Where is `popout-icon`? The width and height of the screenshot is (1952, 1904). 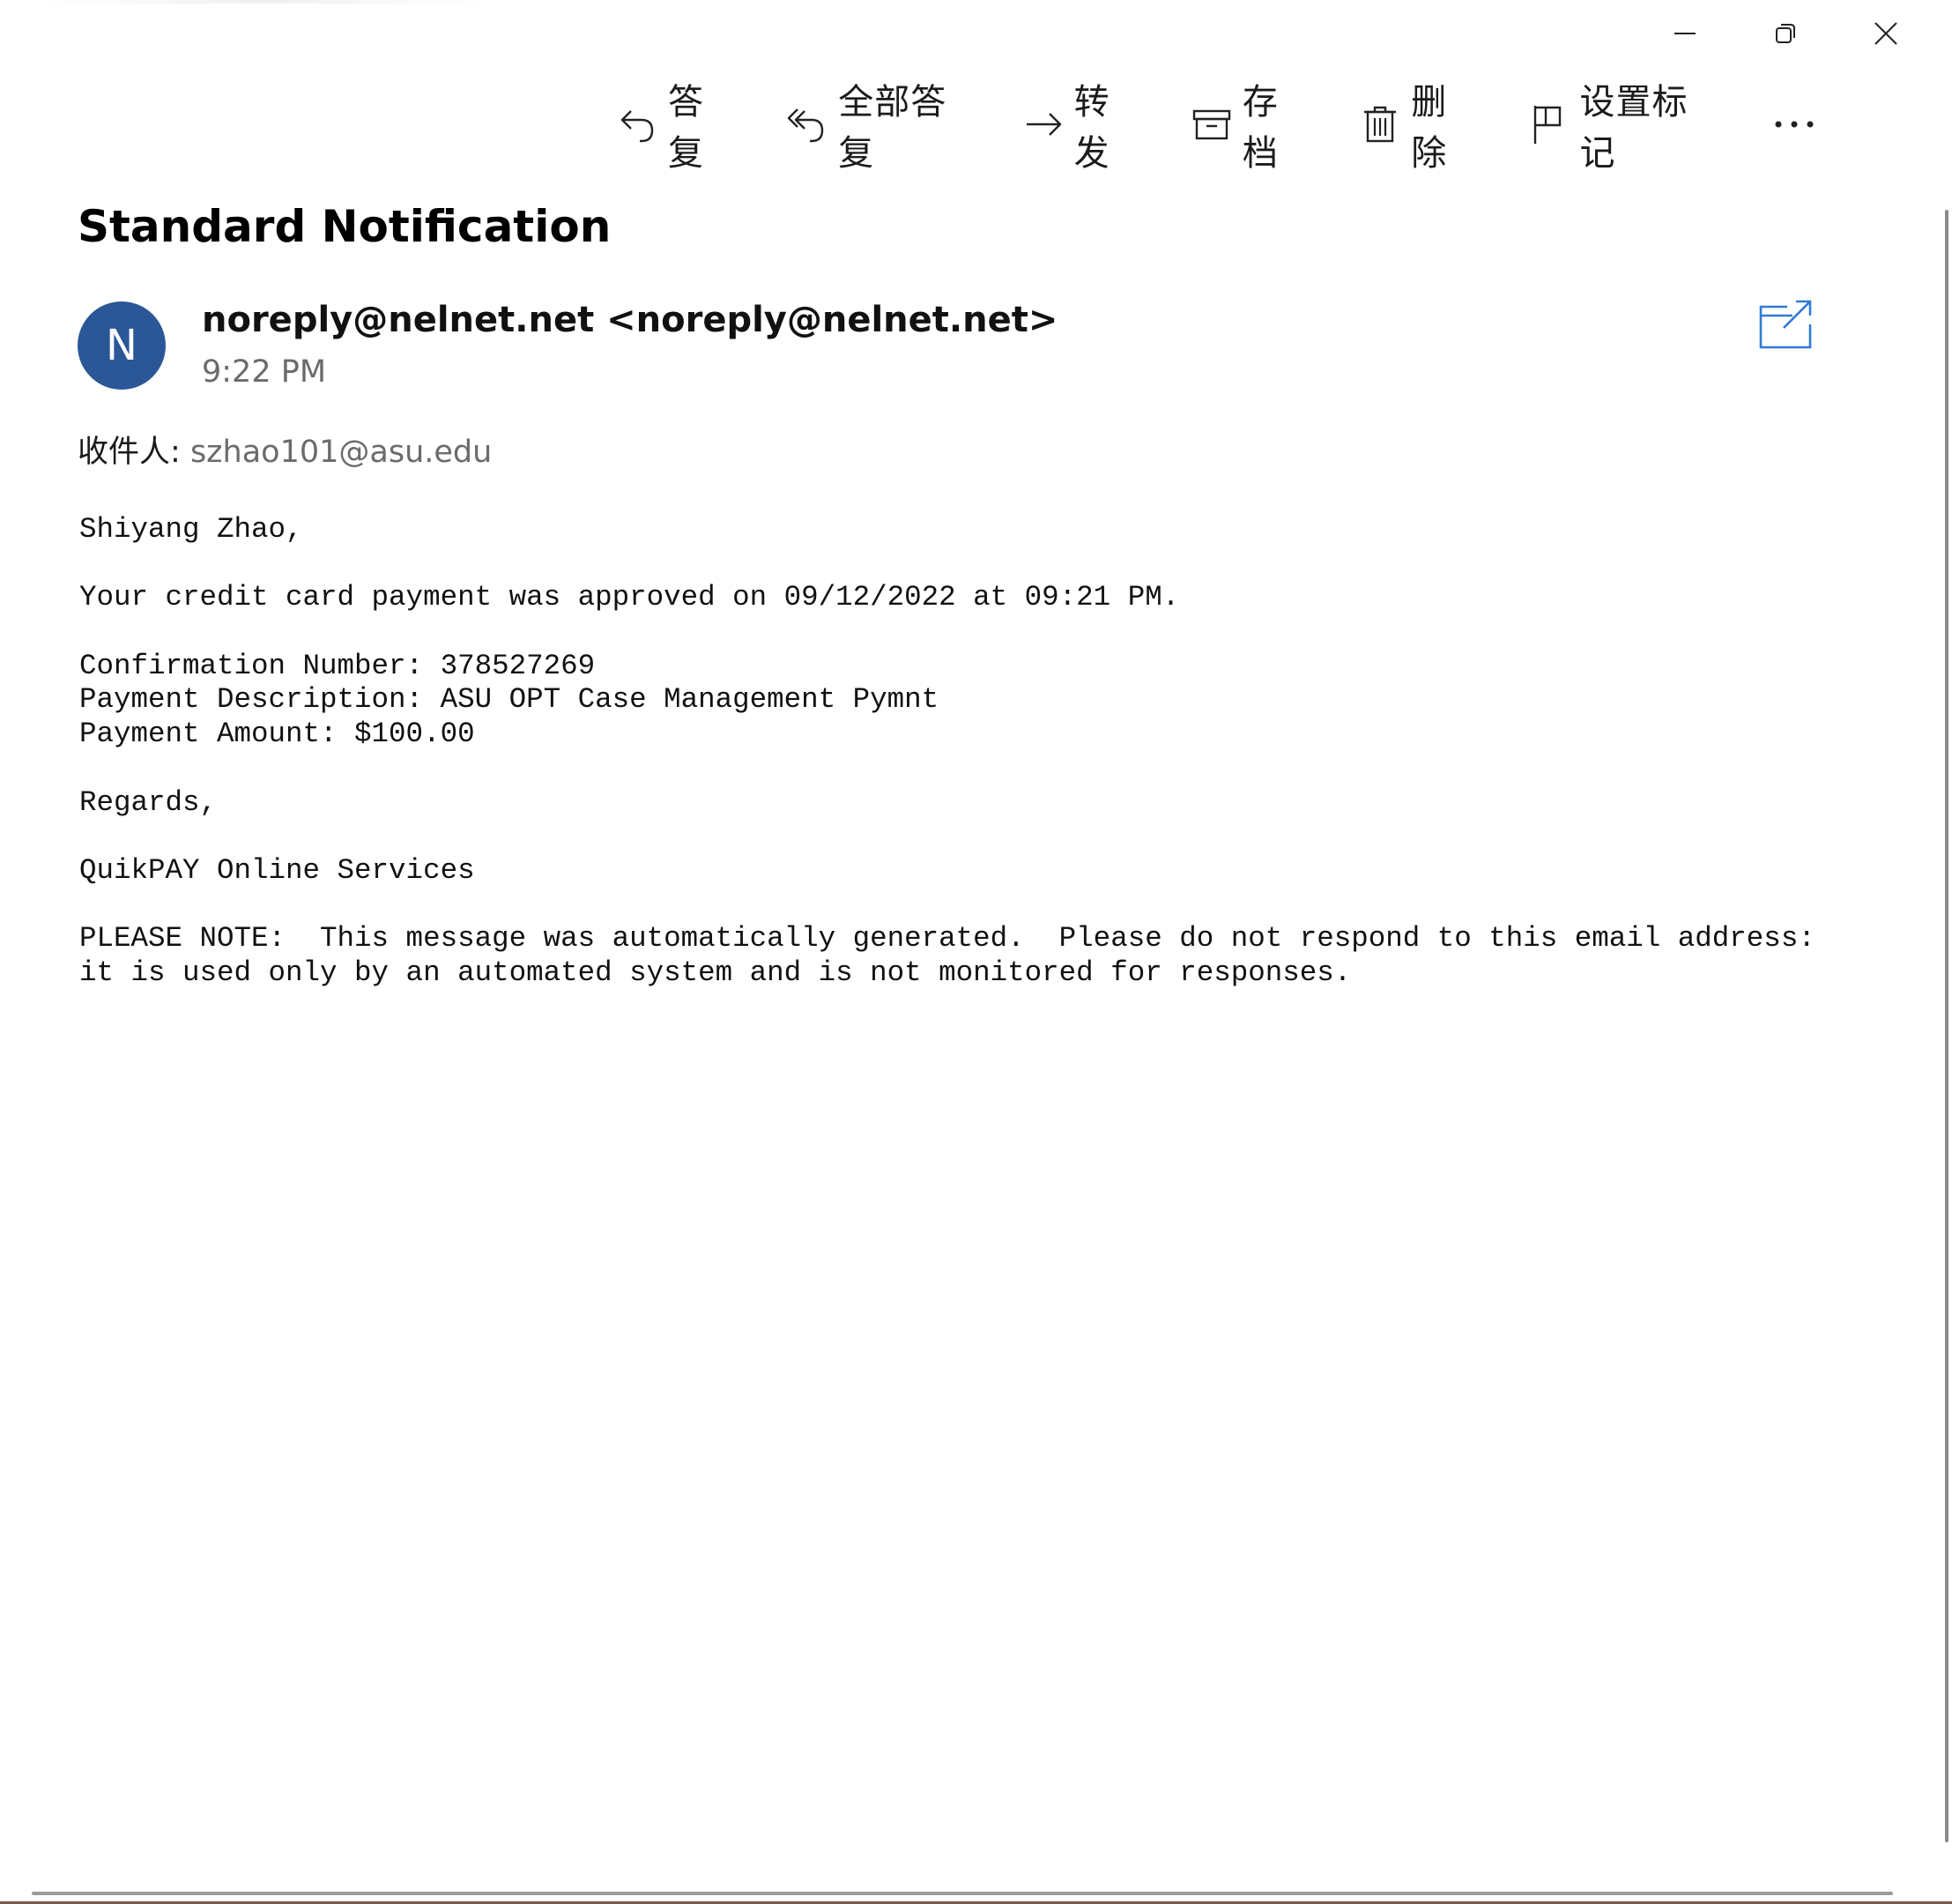 popout-icon is located at coordinates (1785, 324).